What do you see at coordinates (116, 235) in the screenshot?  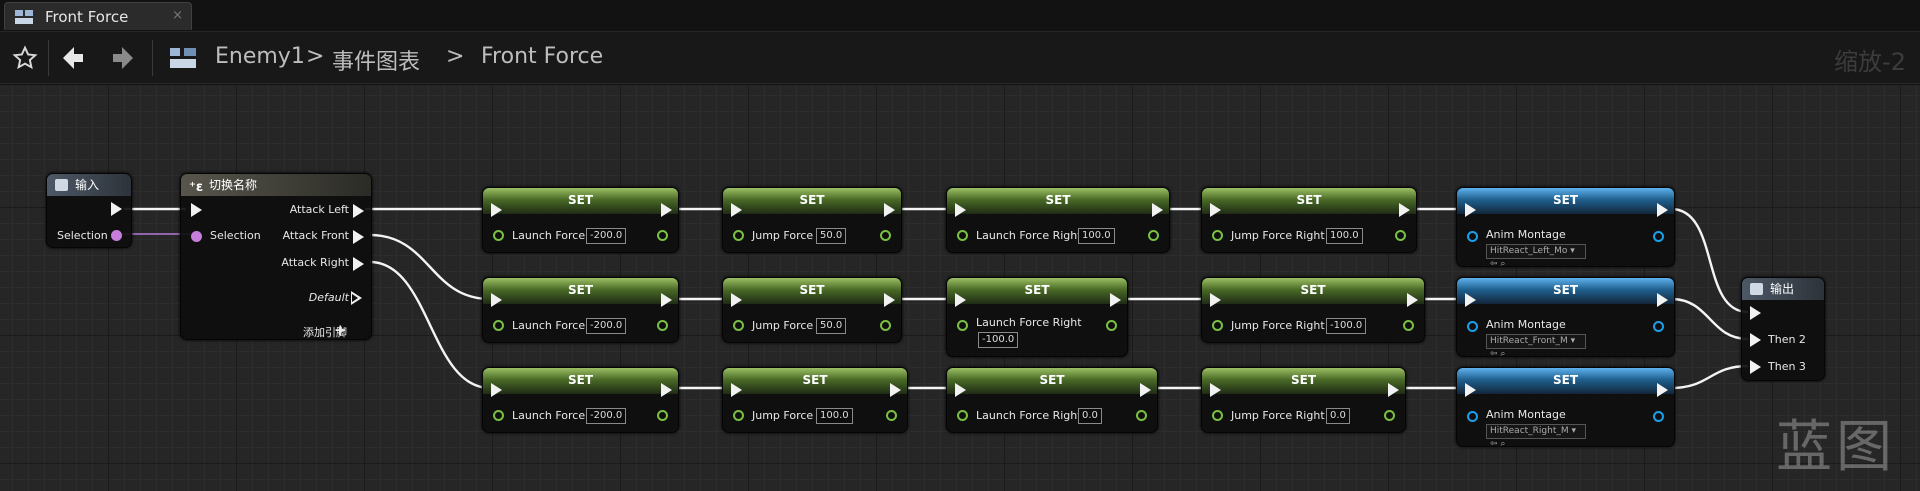 I see `selection-output-pin` at bounding box center [116, 235].